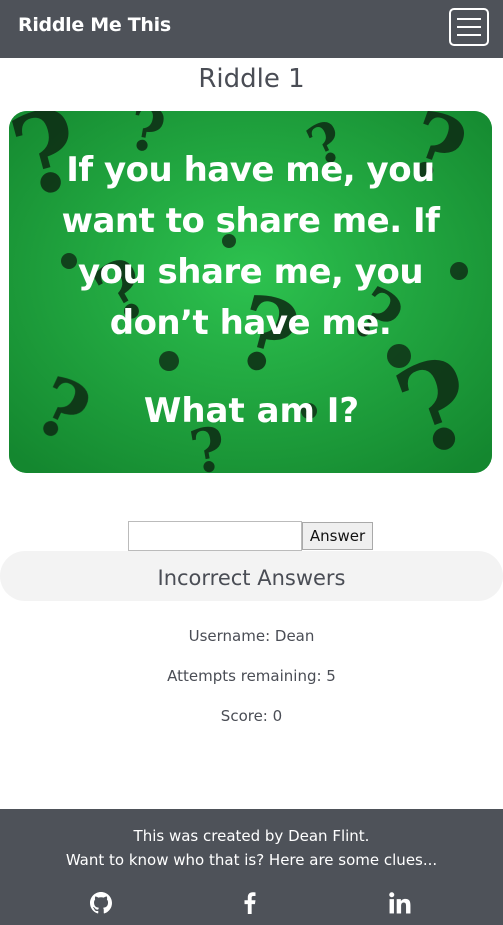 This screenshot has height=925, width=503. What do you see at coordinates (251, 79) in the screenshot?
I see `riddle-title: Riddle 1` at bounding box center [251, 79].